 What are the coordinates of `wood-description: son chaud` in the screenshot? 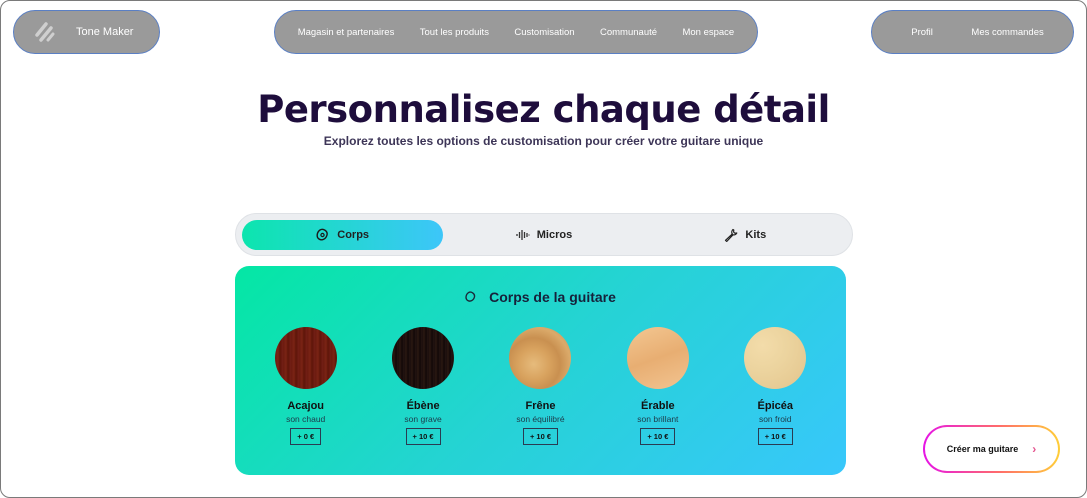 It's located at (306, 419).